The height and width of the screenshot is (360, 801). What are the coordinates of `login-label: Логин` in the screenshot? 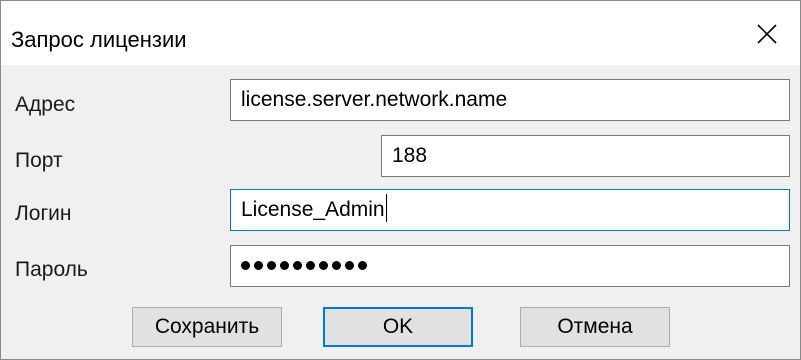 It's located at (43, 213).